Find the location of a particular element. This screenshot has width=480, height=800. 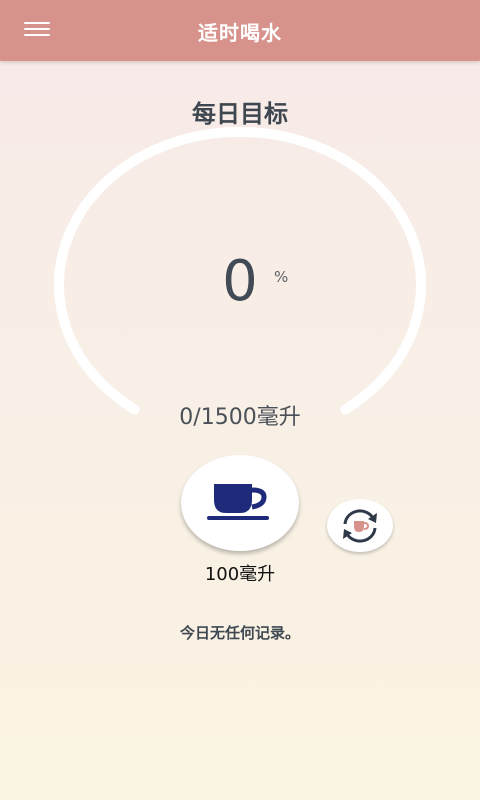

goal-percent: 0 is located at coordinates (240, 281).